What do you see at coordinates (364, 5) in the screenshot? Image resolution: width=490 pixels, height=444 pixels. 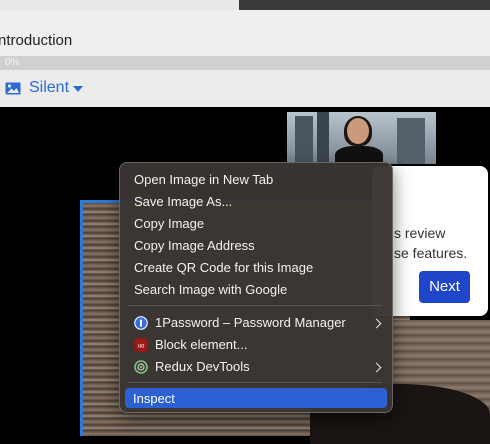 I see `browser-tab-dark` at bounding box center [364, 5].